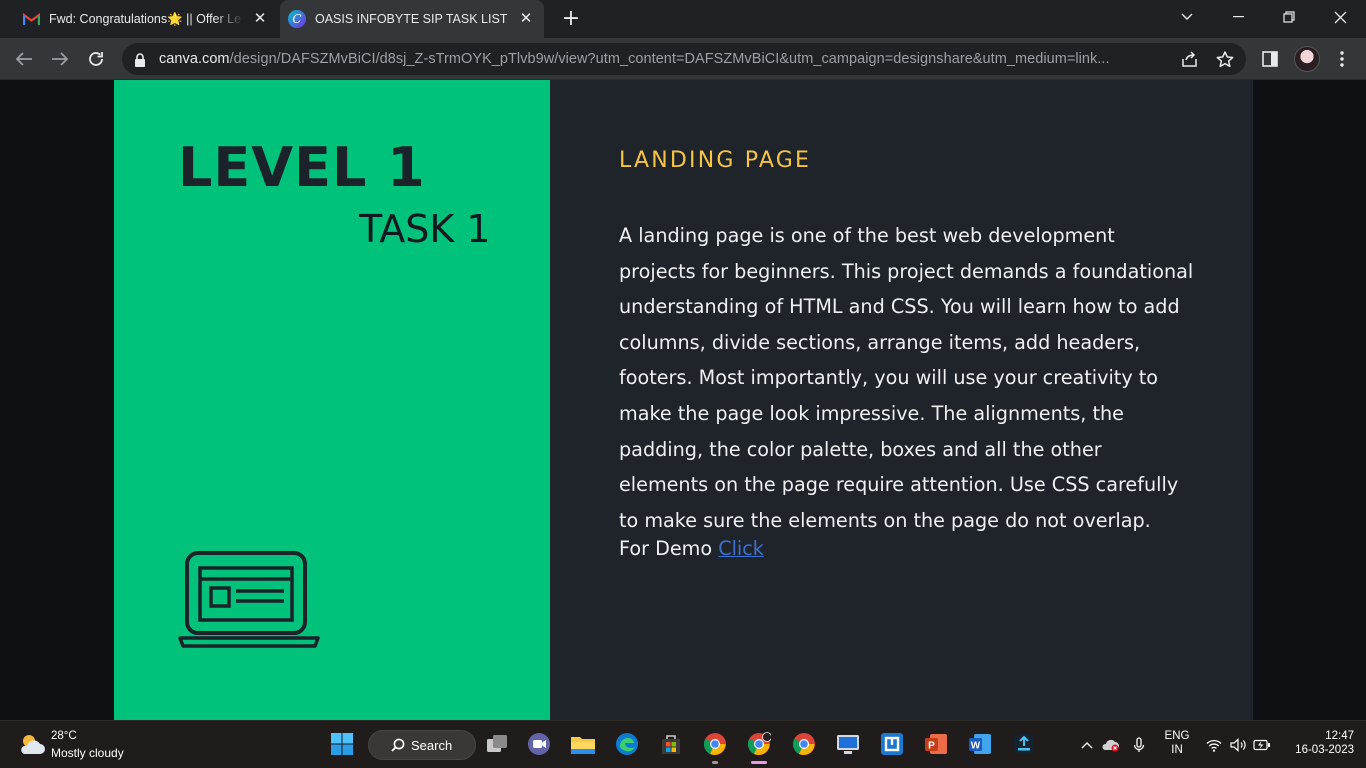  I want to click on weather-description: Mostly cloudy, so click(87, 753).